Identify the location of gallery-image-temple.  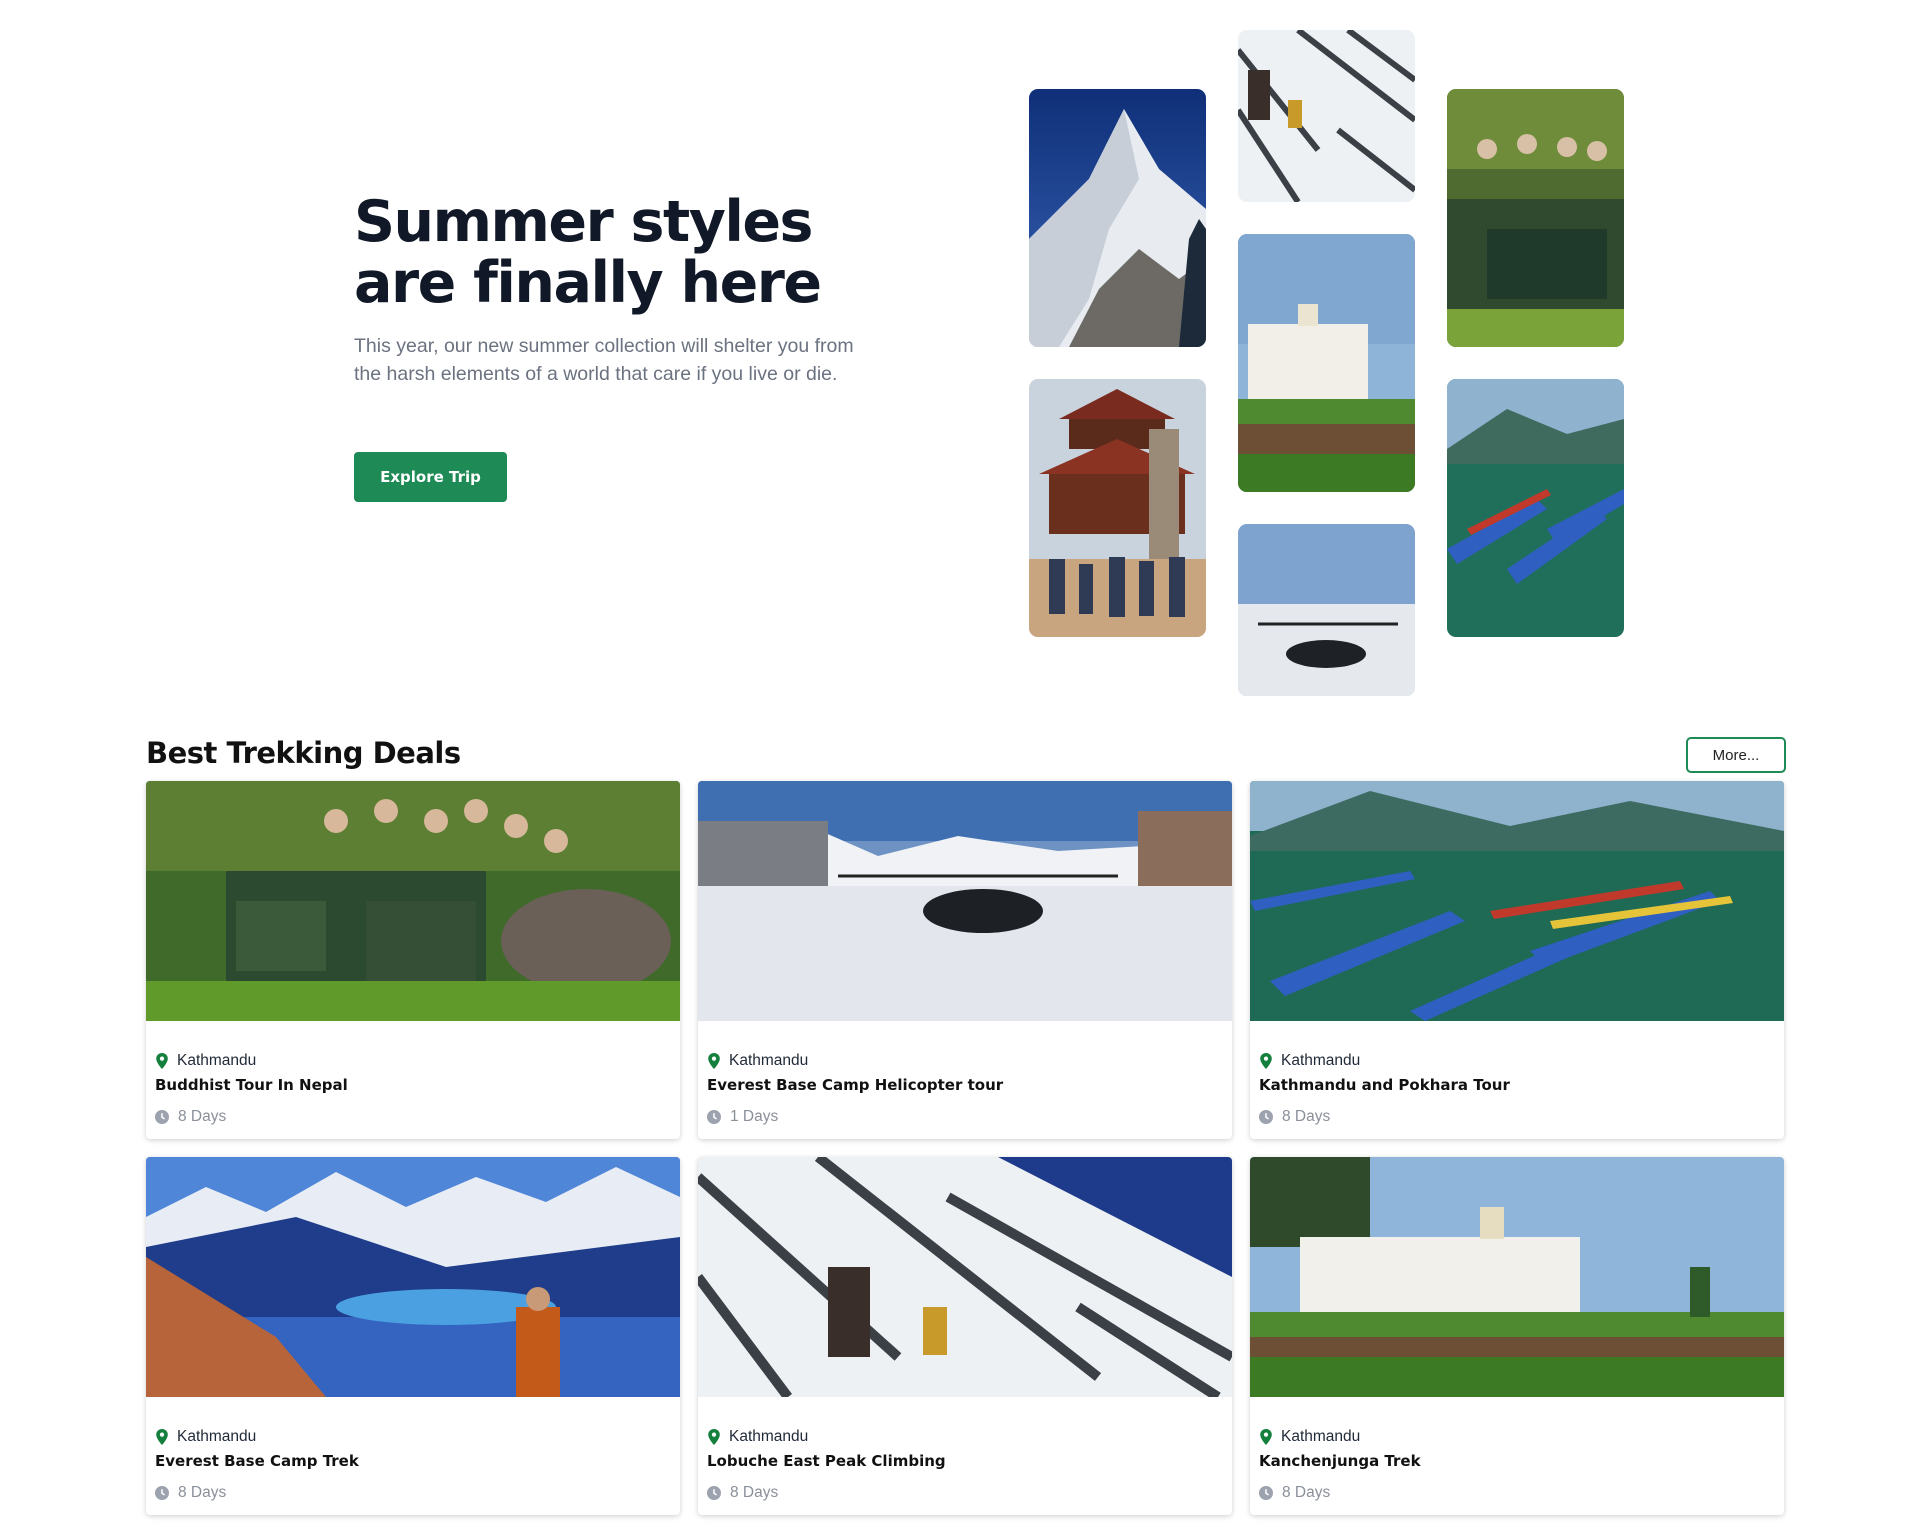
(1117, 508).